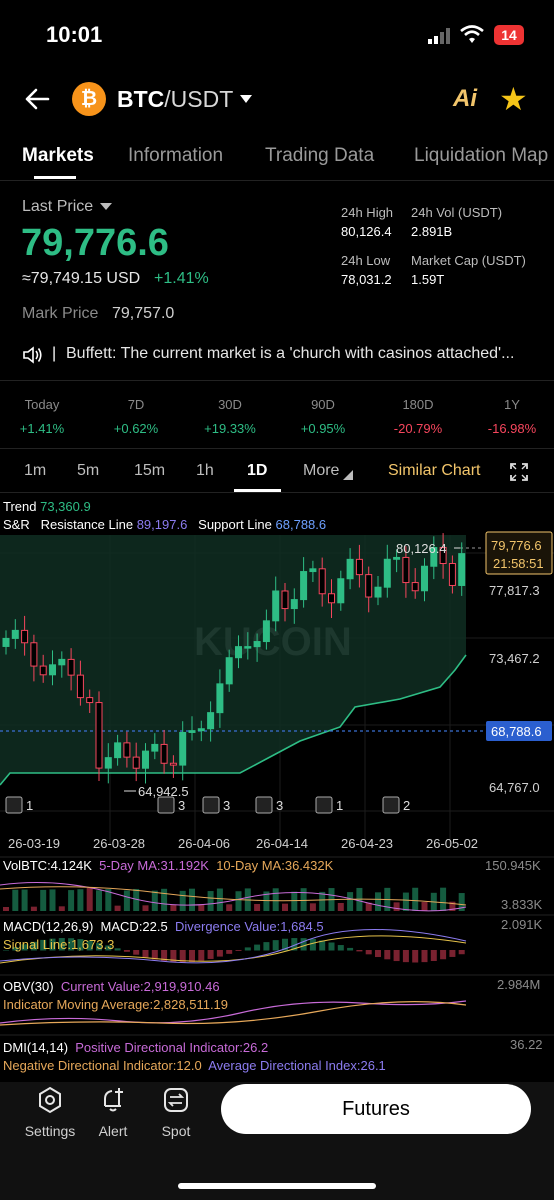 This screenshot has width=554, height=1200. What do you see at coordinates (175, 156) in the screenshot?
I see `tab-information: Information` at bounding box center [175, 156].